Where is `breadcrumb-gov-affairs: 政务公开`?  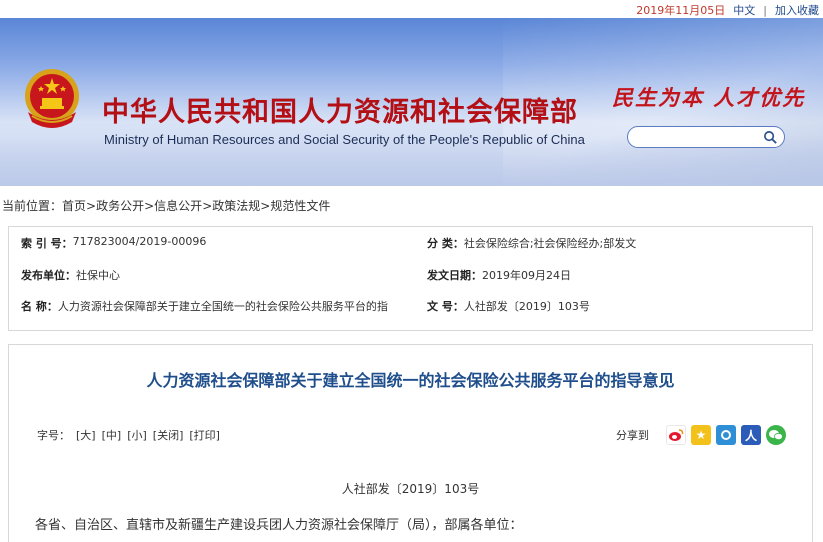
breadcrumb-gov-affairs: 政务公开 is located at coordinates (120, 206).